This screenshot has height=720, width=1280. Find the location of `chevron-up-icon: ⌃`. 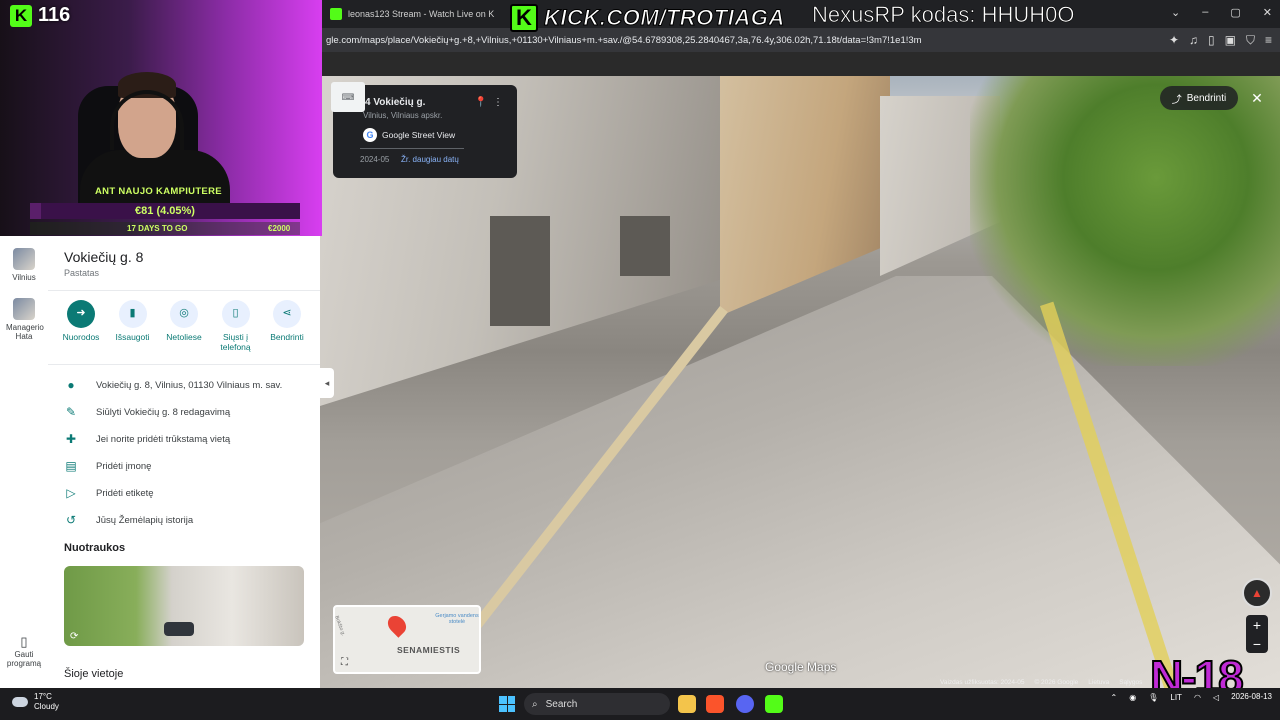

chevron-up-icon: ⌃ is located at coordinates (1114, 697).